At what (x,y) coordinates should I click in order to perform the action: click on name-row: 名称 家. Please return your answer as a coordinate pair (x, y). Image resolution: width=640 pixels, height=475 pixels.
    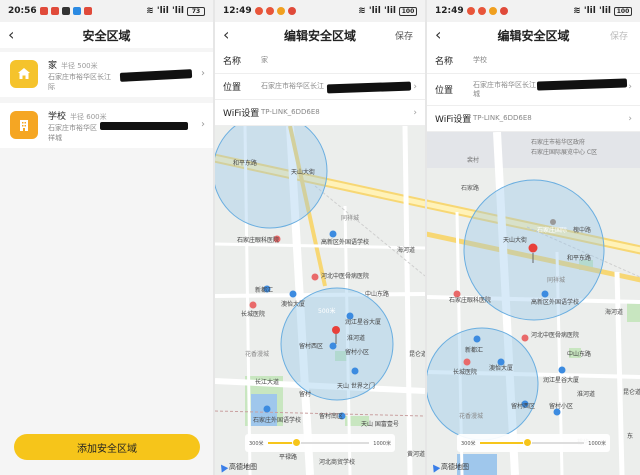
    Looking at the image, I should click on (320, 61).